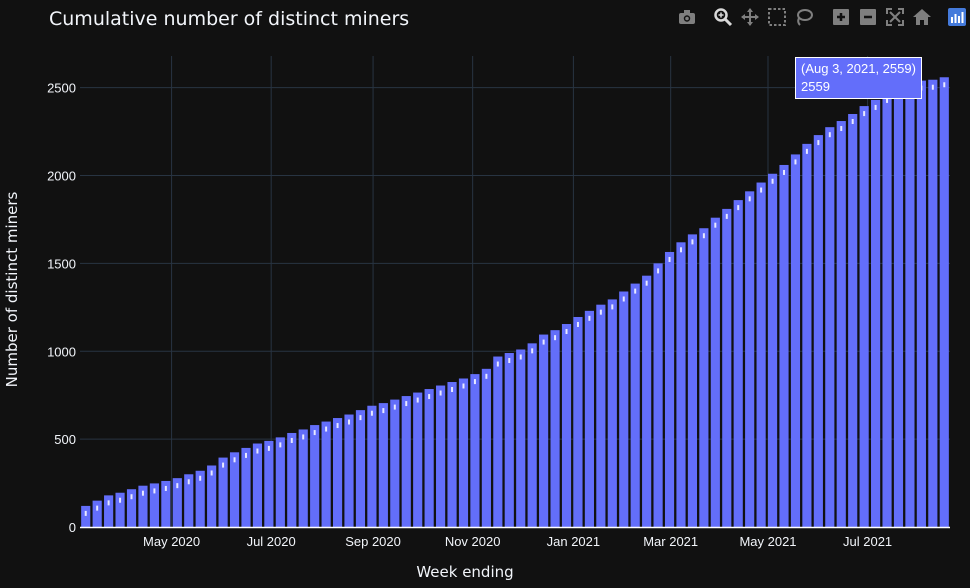  What do you see at coordinates (171, 541) in the screenshot?
I see `x-tick-label: May 2020` at bounding box center [171, 541].